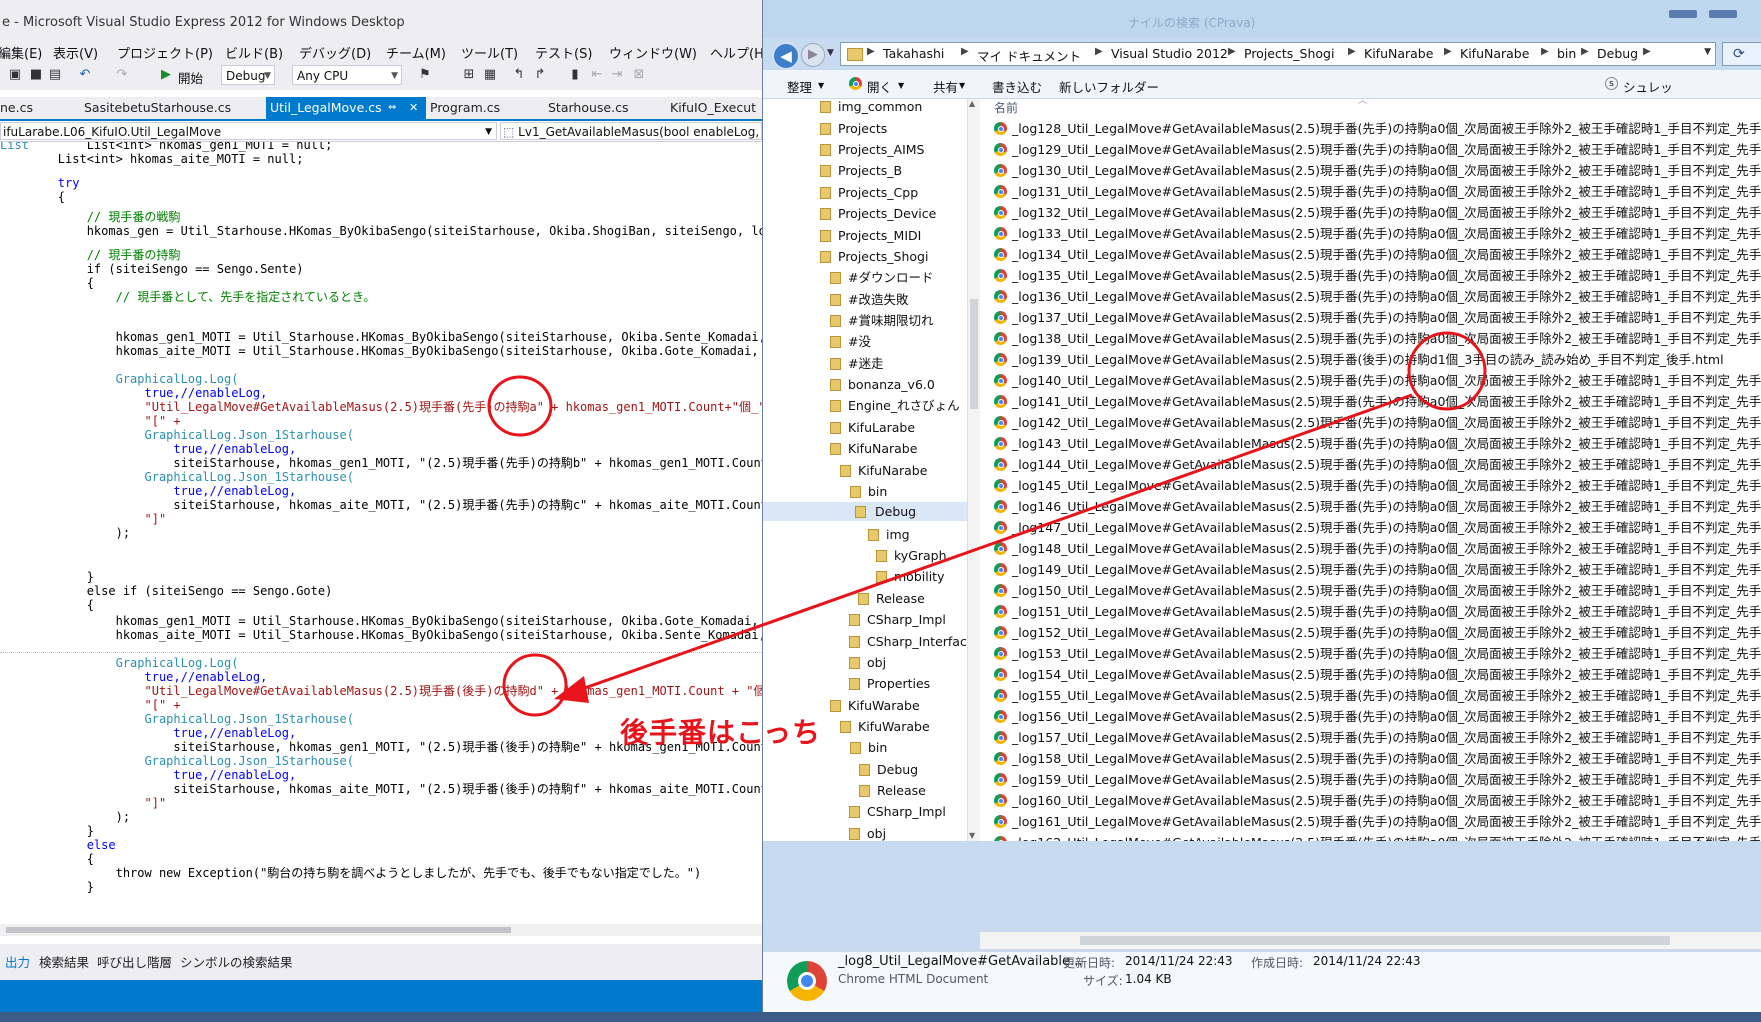 The height and width of the screenshot is (1022, 1761). Describe the element at coordinates (75, 52) in the screenshot. I see `menu-view: 表示(V)` at that location.